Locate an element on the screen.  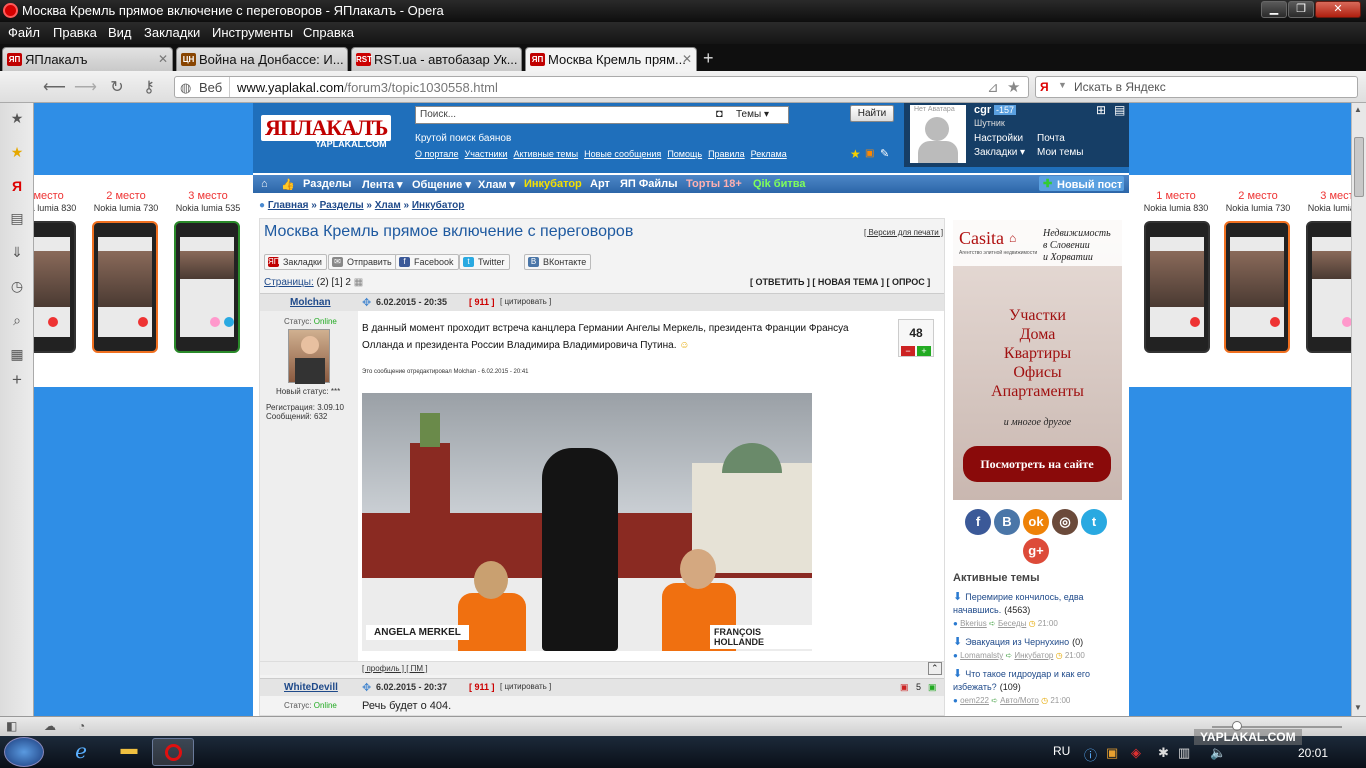
minimize-button: ▁ is located at coordinates (1274, 9).